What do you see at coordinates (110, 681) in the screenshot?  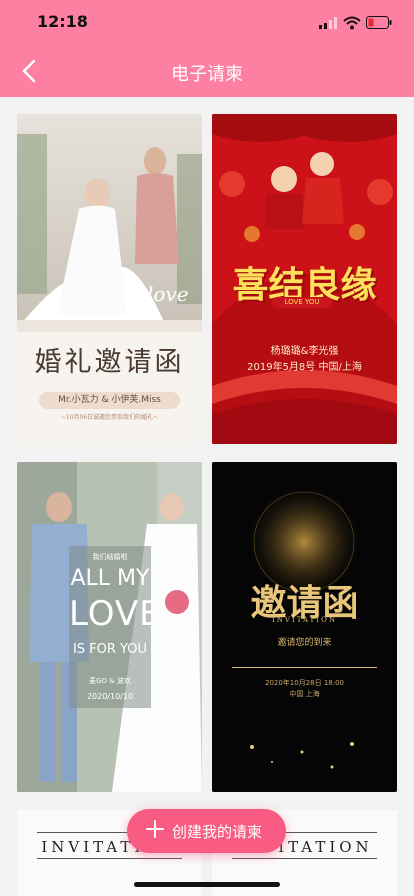 I see `card-names: 麦GO & 波欢` at bounding box center [110, 681].